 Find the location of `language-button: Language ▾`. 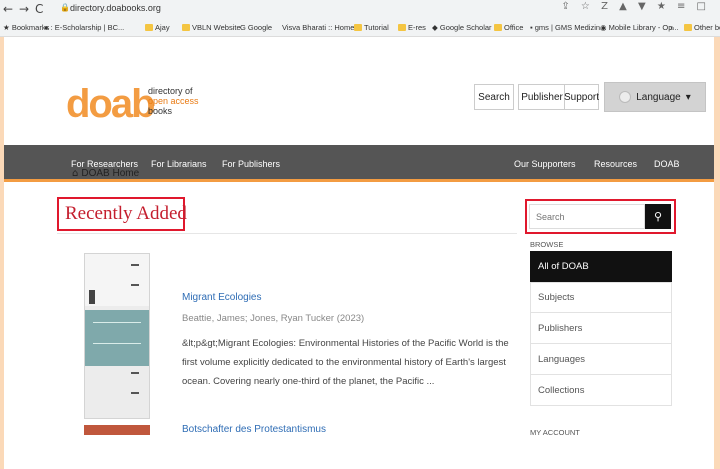

language-button: Language ▾ is located at coordinates (655, 97).